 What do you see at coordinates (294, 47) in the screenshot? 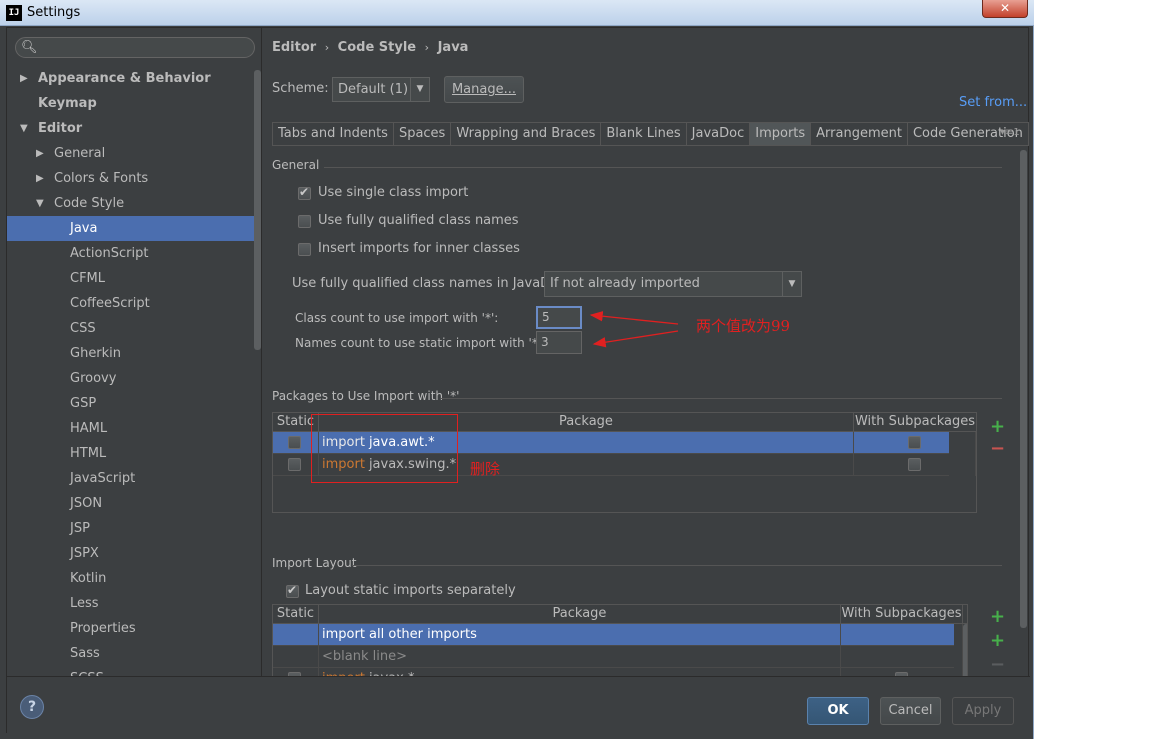
I see `breadcrumb-item-editor: Editor` at bounding box center [294, 47].